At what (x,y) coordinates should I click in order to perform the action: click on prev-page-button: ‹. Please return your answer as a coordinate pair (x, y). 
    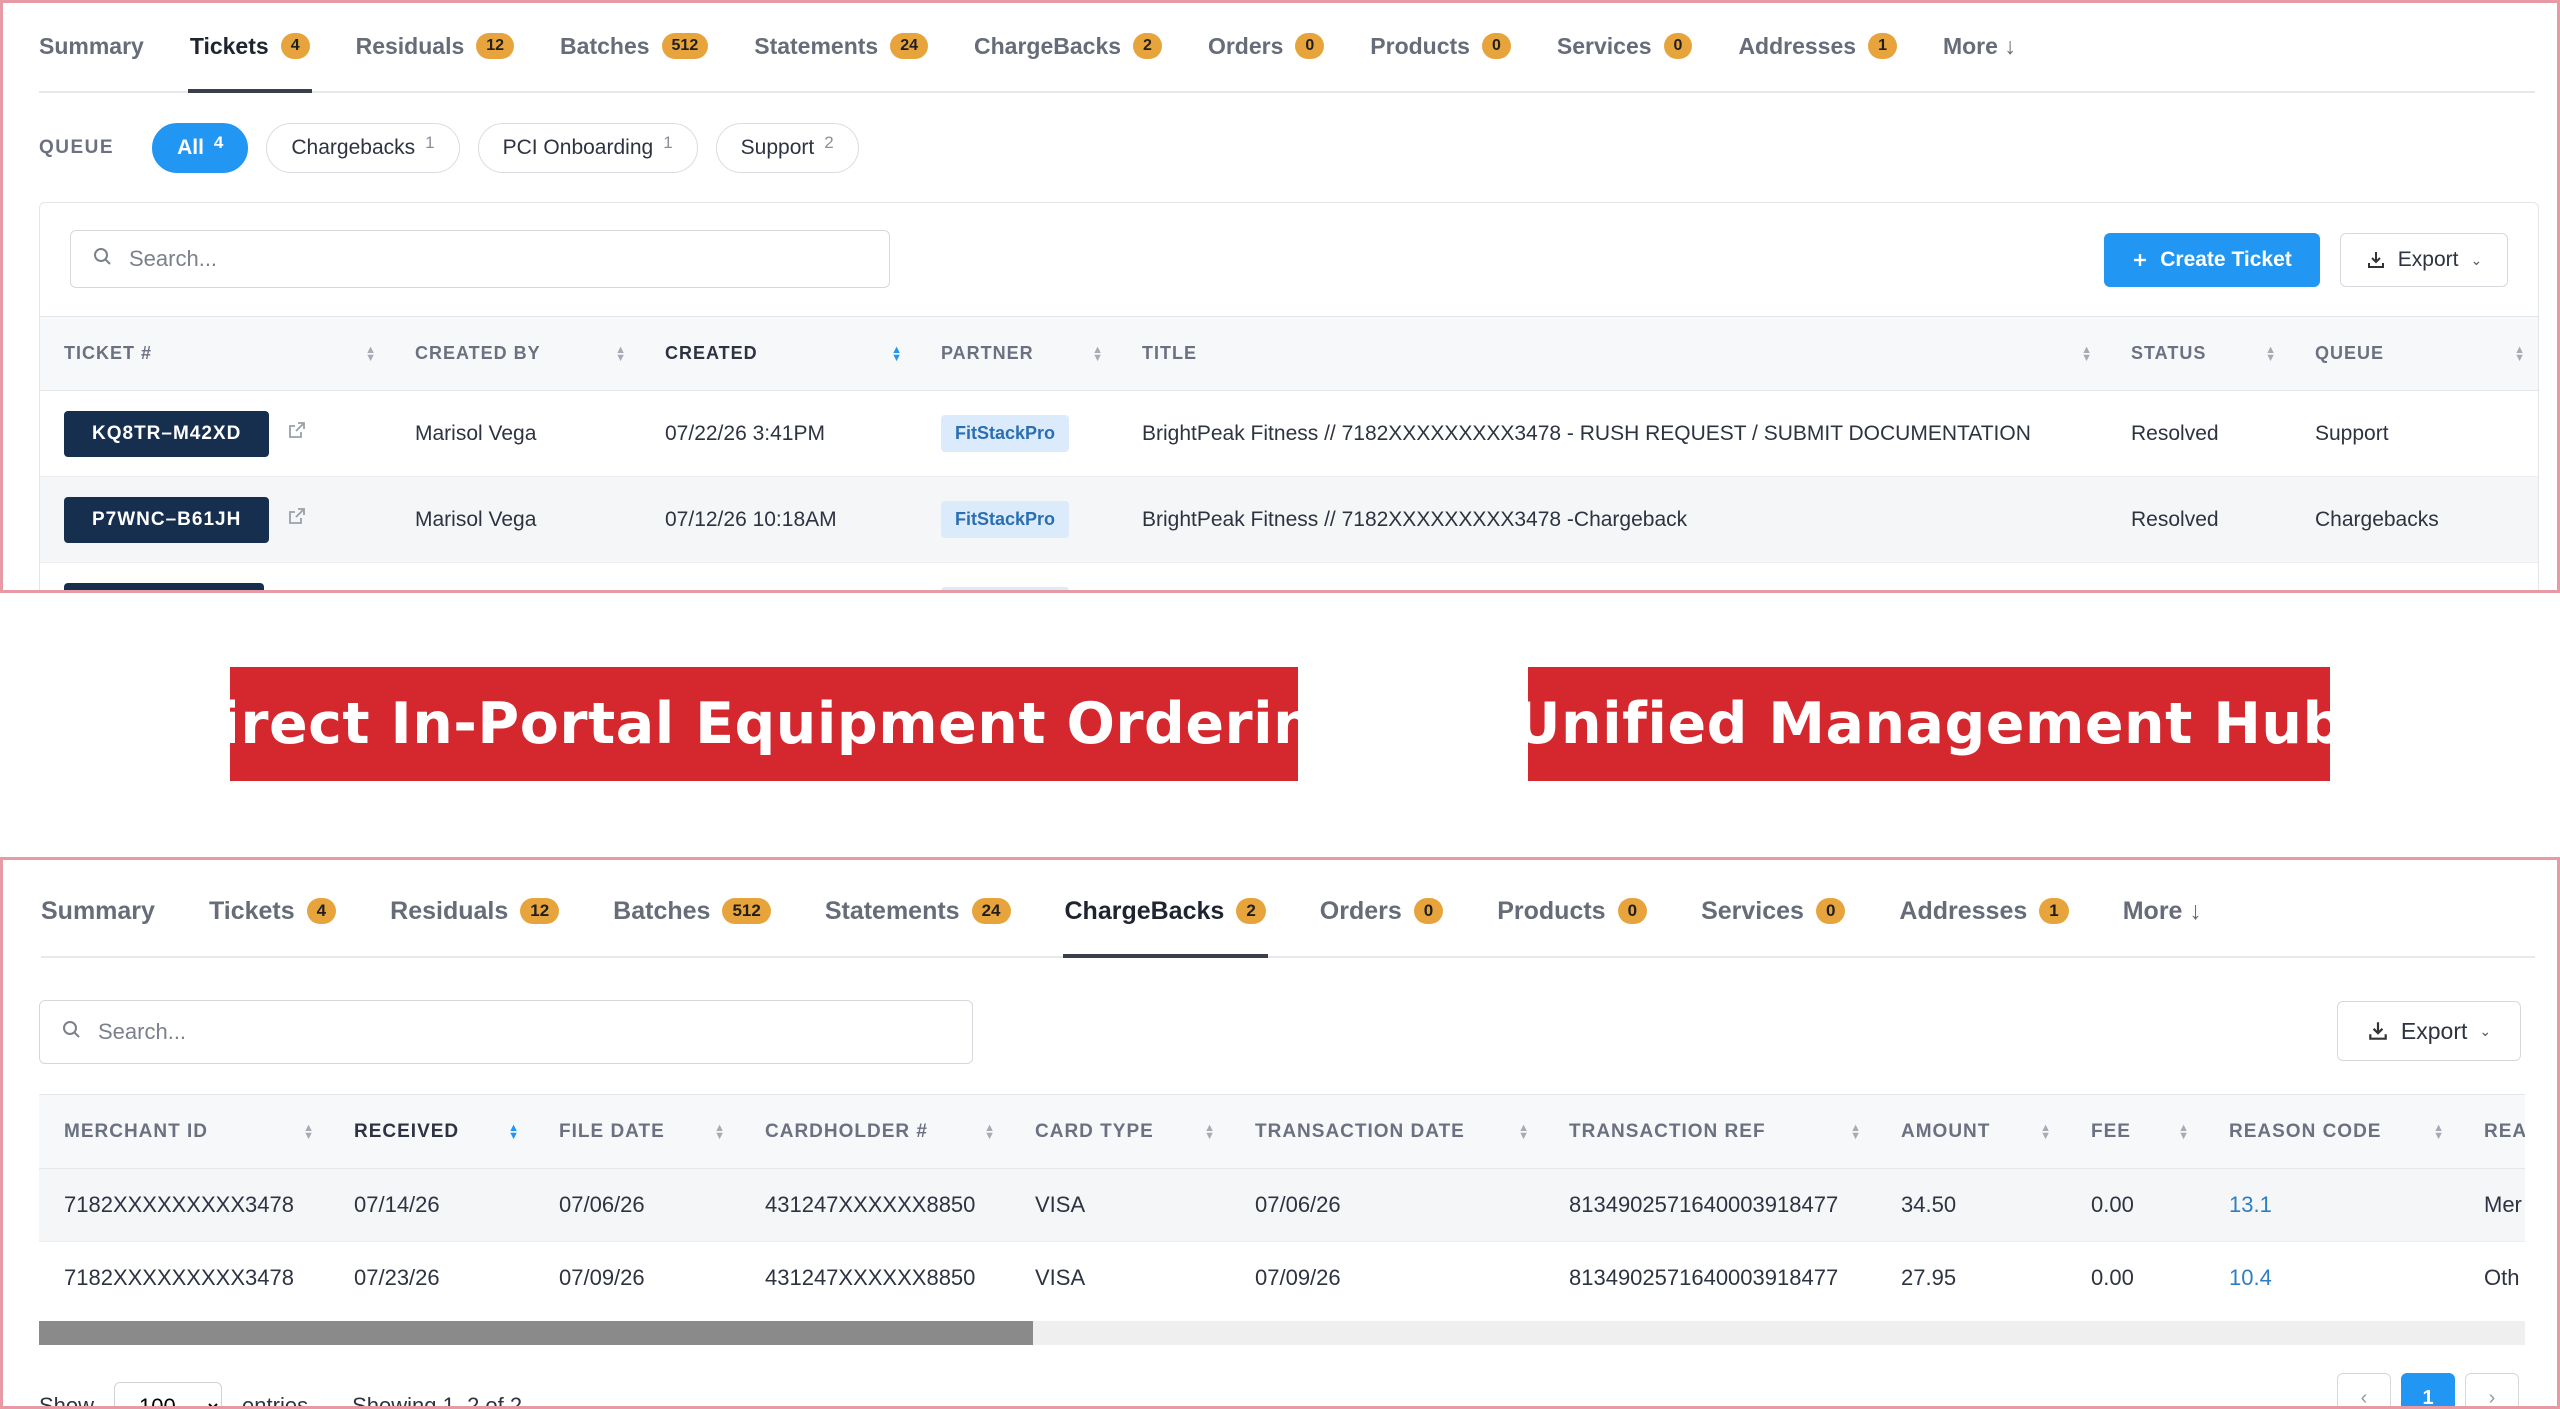
    Looking at the image, I should click on (2364, 1389).